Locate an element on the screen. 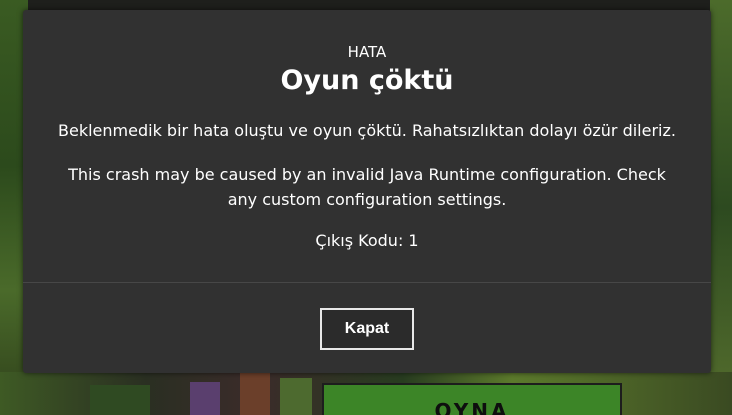 The image size is (732, 415). close-button: Kapat is located at coordinates (367, 329).